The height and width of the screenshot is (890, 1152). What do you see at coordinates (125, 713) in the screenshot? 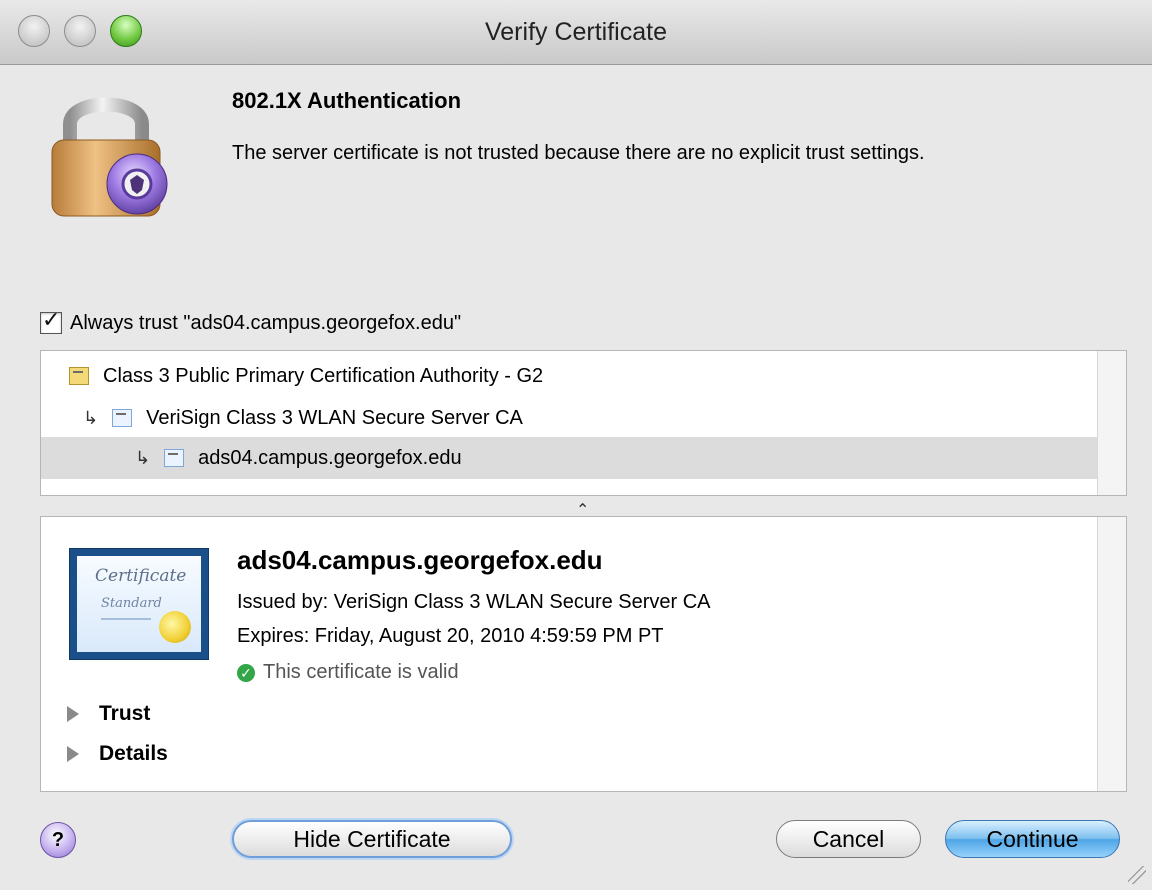
I see `trust-section-label: Trust` at bounding box center [125, 713].